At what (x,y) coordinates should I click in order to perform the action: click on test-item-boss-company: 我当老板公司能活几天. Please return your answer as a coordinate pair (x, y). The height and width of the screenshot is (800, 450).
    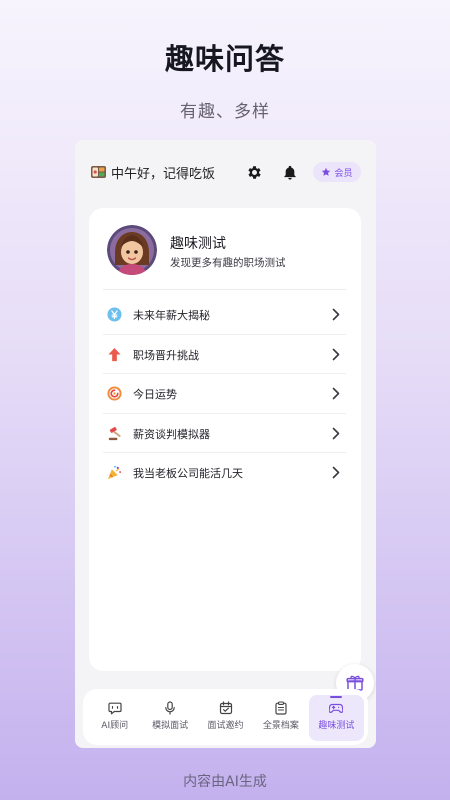
    Looking at the image, I should click on (224, 473).